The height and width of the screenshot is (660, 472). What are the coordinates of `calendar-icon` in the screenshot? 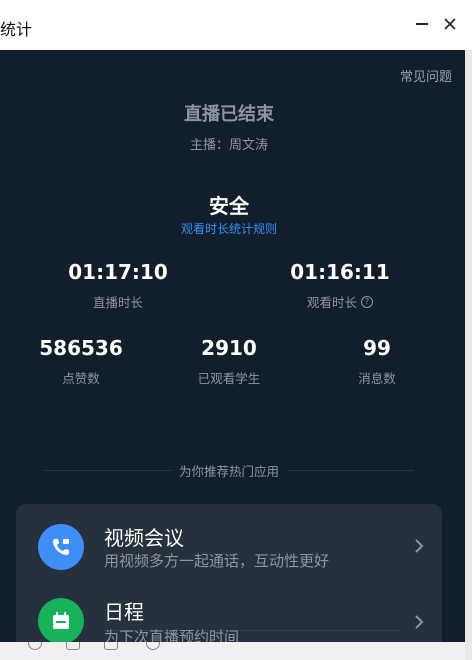 It's located at (61, 621).